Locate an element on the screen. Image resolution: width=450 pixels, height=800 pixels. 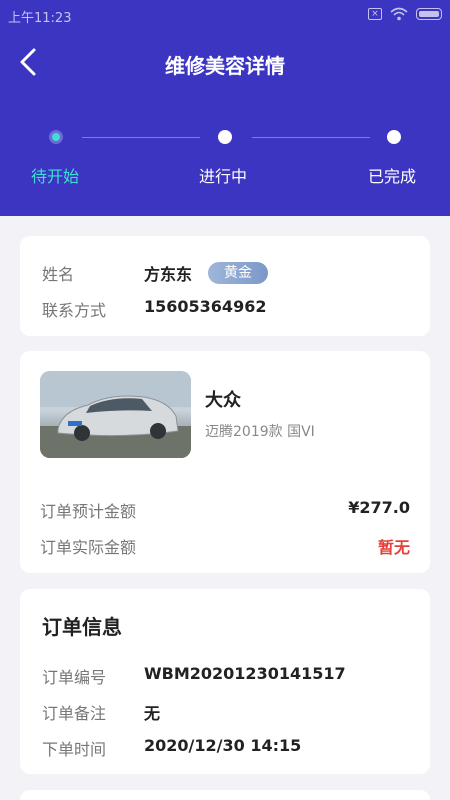
status-time: 上午11:23 is located at coordinates (40, 18).